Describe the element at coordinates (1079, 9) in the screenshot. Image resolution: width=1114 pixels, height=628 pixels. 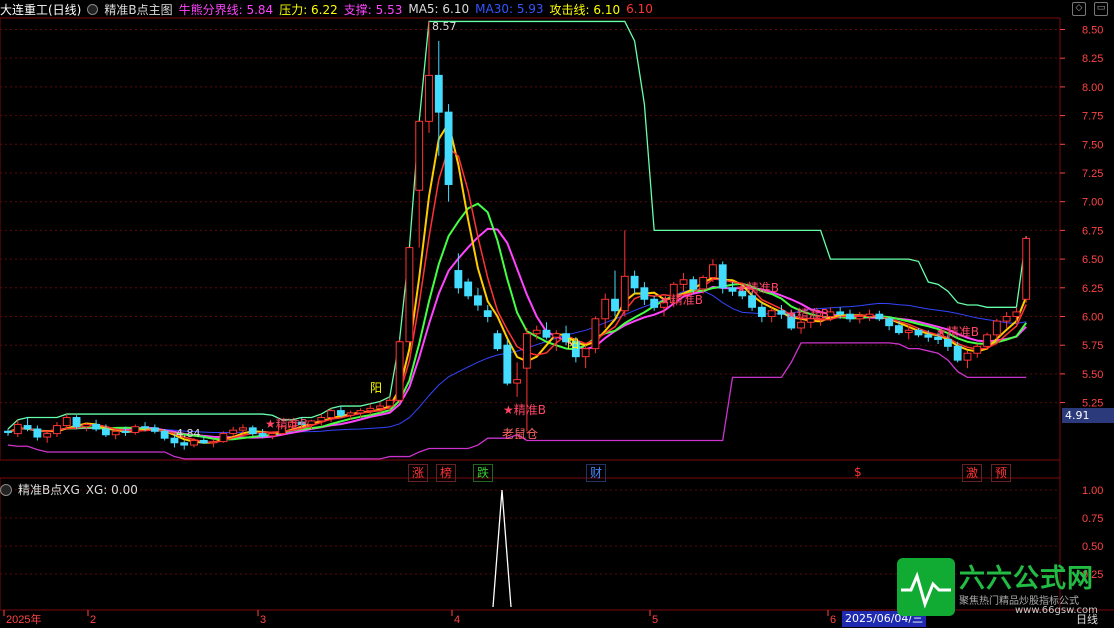
I see `diamond-icon: ◇` at that location.